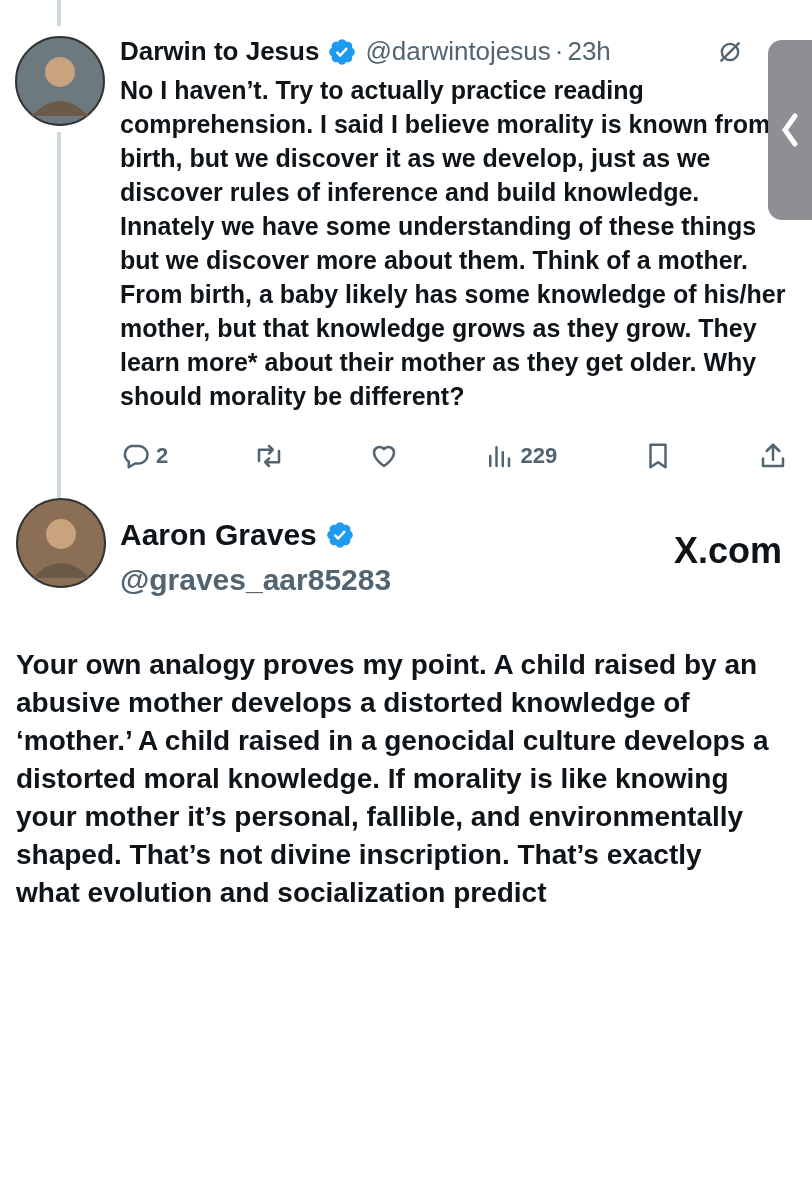  Describe the element at coordinates (521, 455) in the screenshot. I see `views-button: 229` at that location.